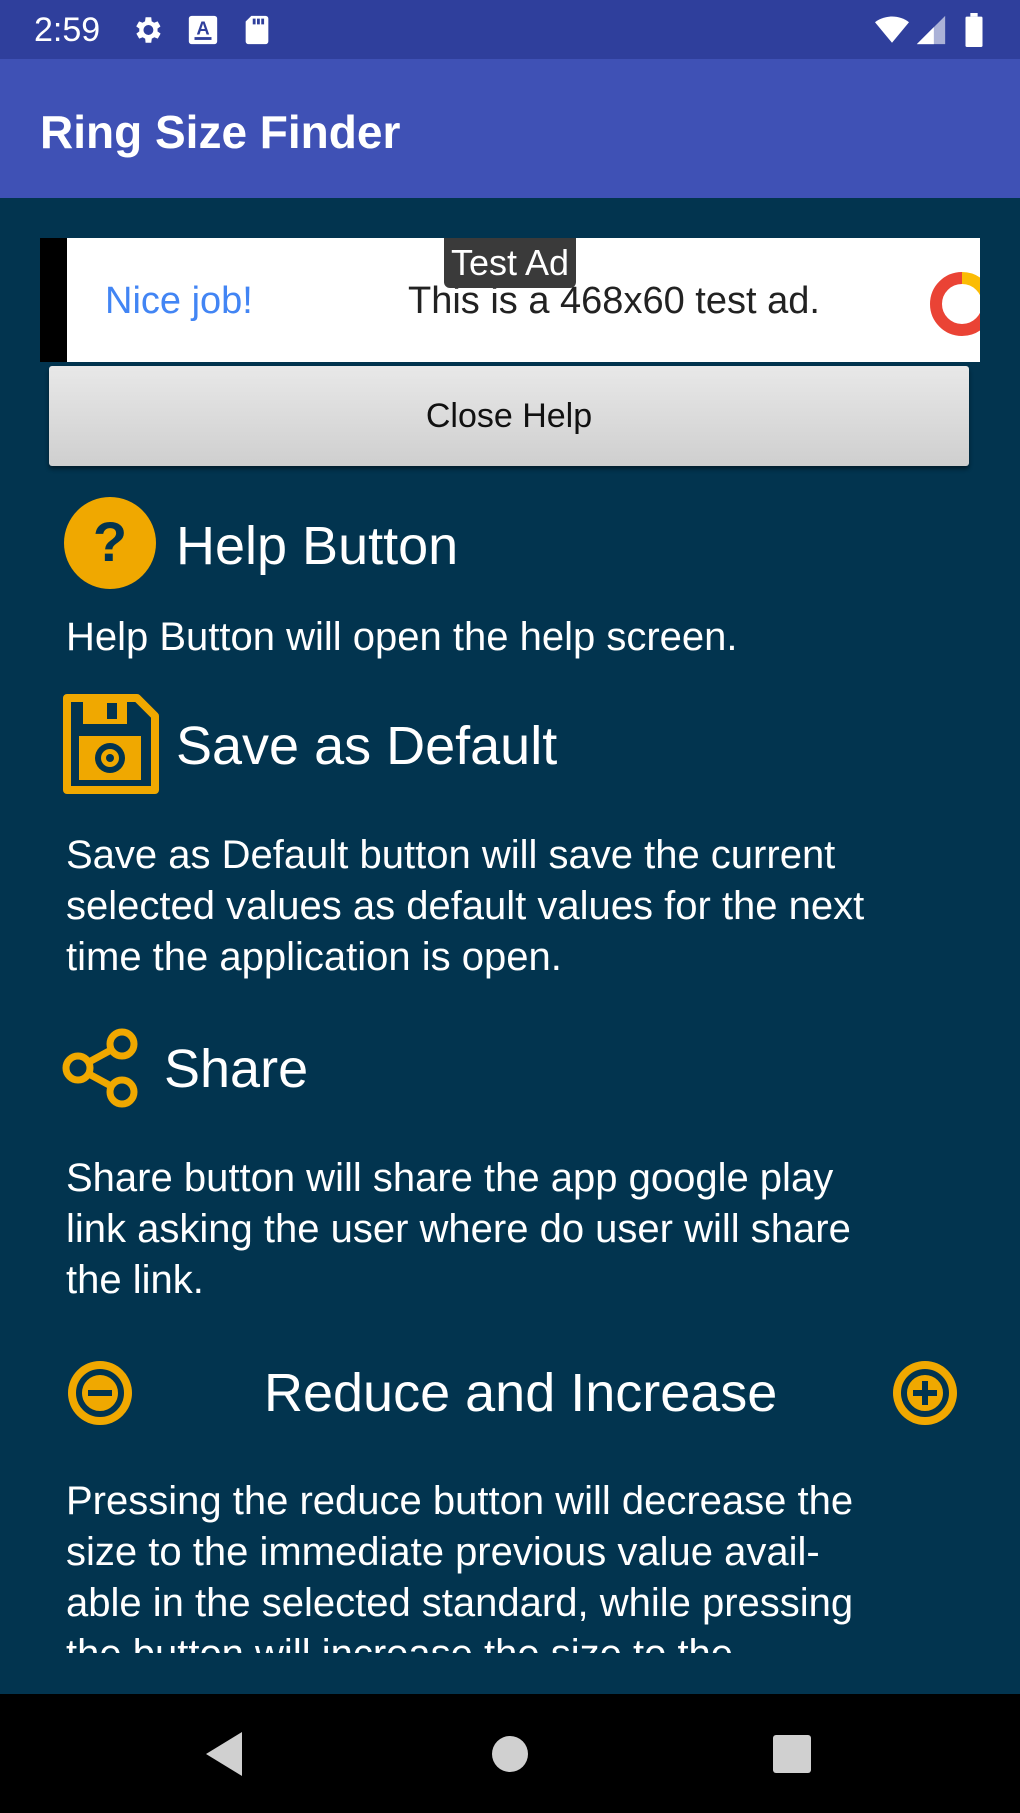  Describe the element at coordinates (317, 546) in the screenshot. I see `help-button-title: Help Button` at that location.